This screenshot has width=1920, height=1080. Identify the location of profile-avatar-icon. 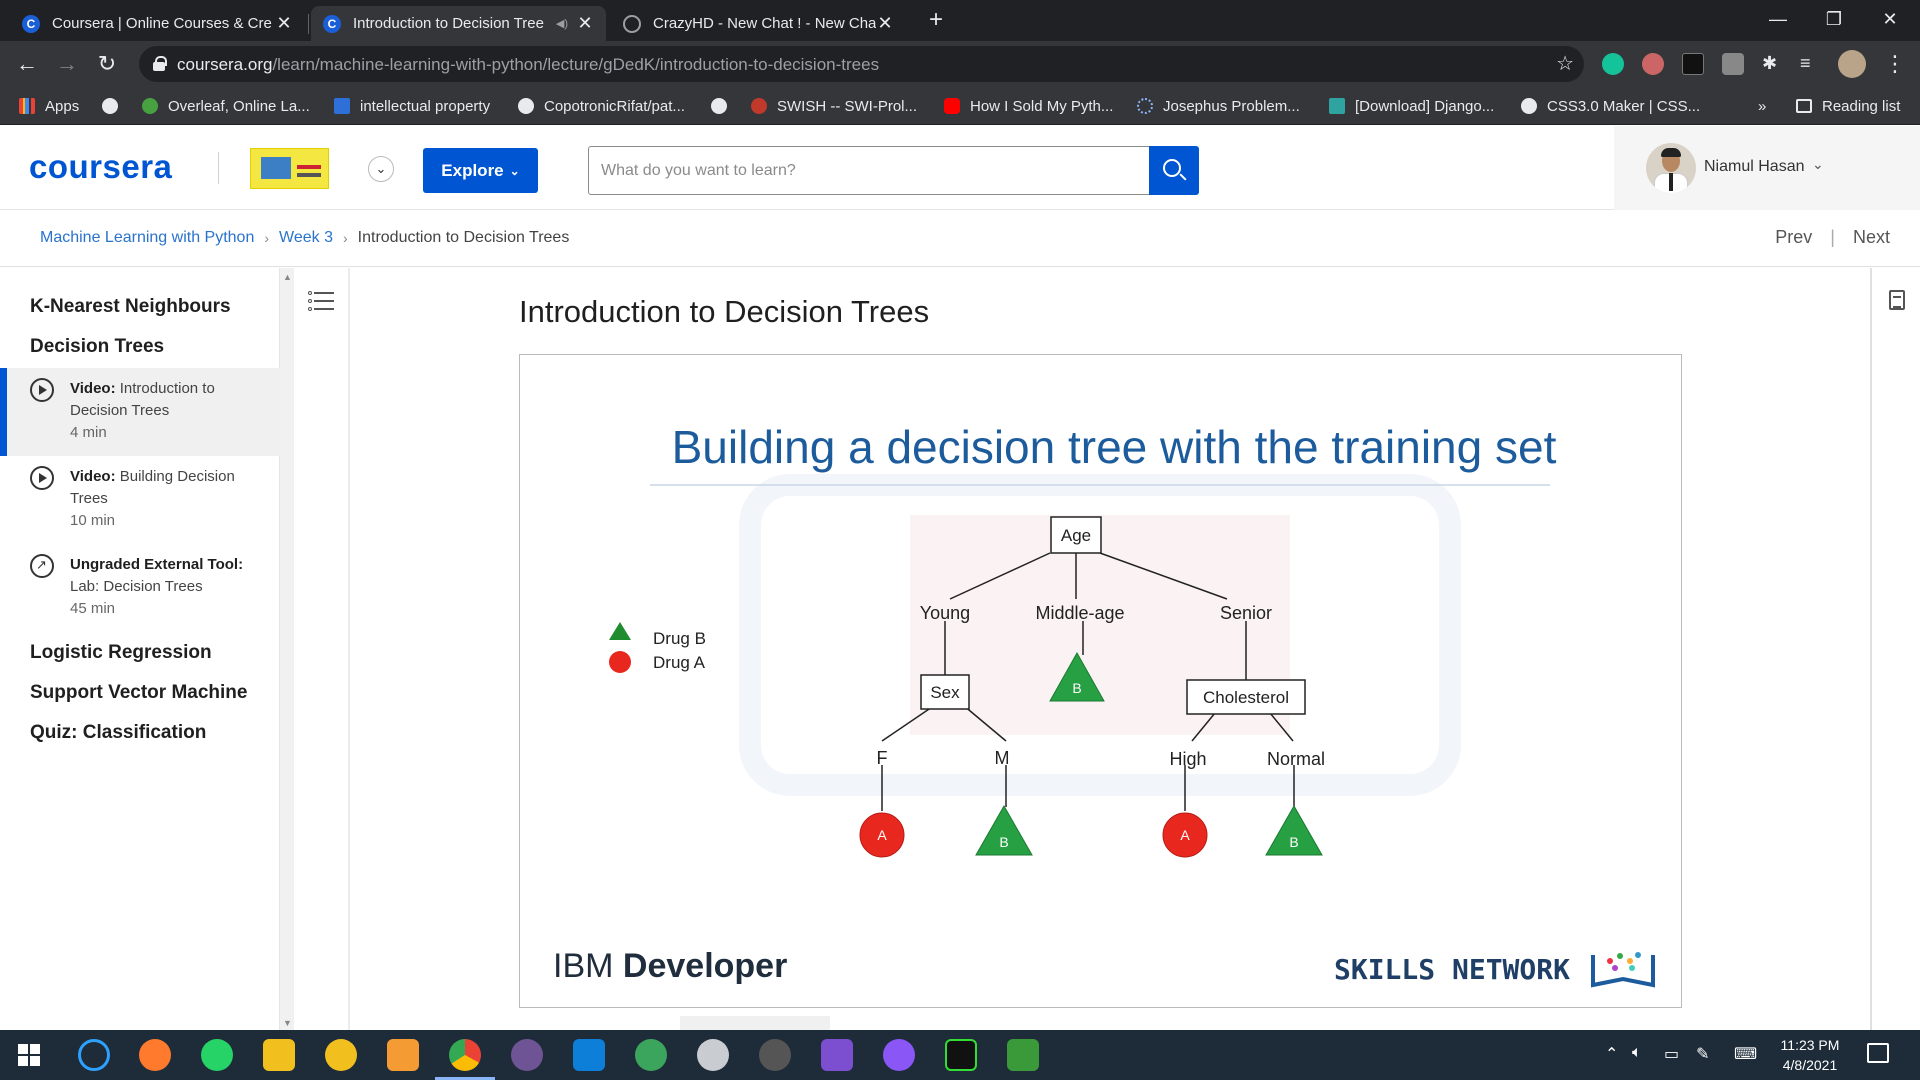
(1852, 64).